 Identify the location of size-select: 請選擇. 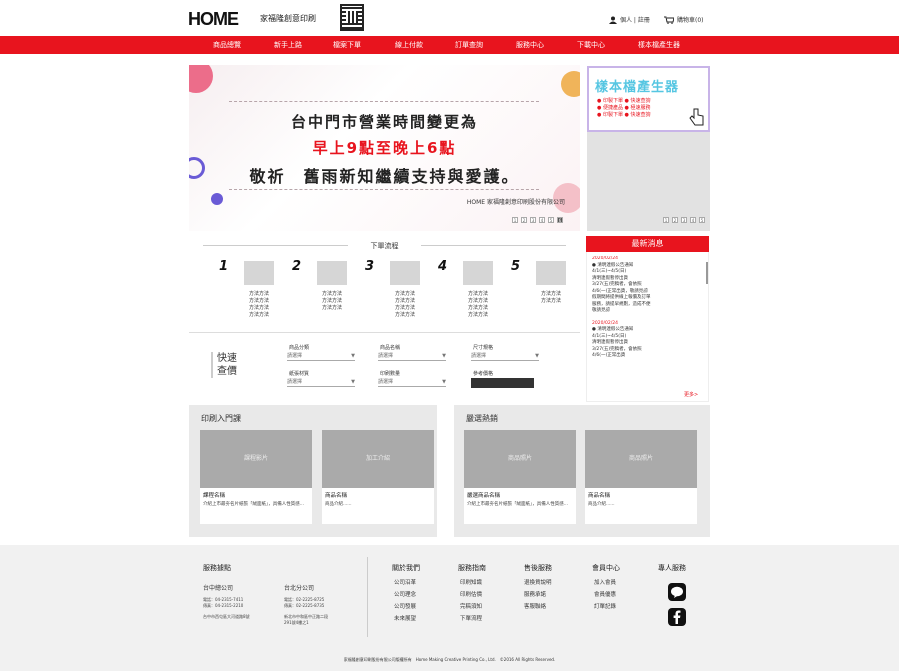
(505, 356).